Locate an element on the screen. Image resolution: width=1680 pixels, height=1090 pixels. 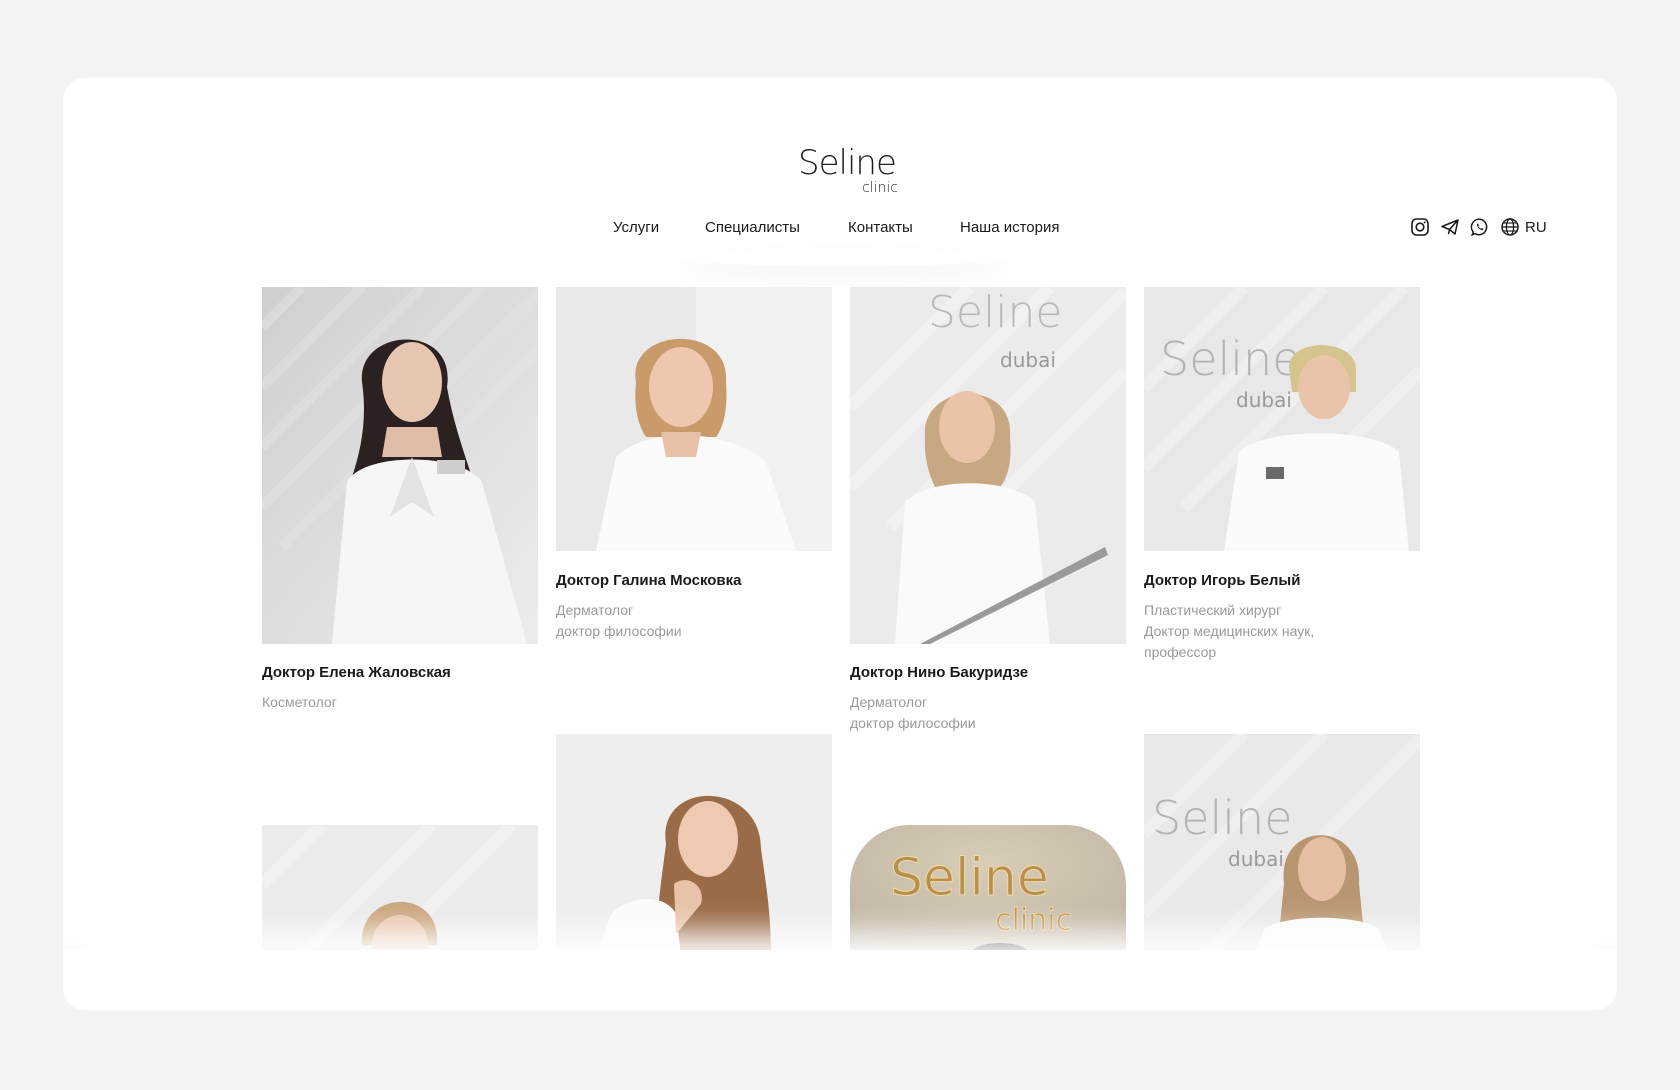
doctor-specialty: Пластический хирург is located at coordinates (1213, 610).